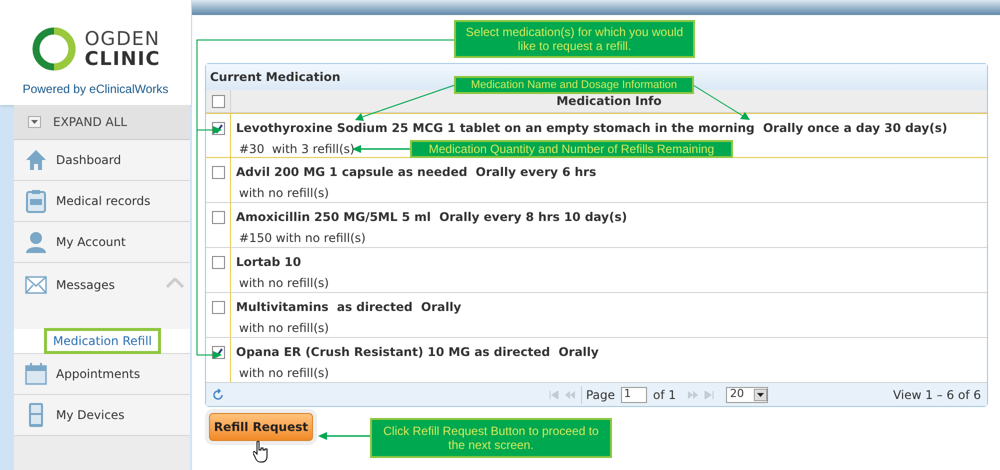 This screenshot has width=1000, height=470. I want to click on medication-row: Amoxicillin 250 MG/5ML 5 ml Orally every 8 hrs 10 day(s) #150 with no refill(s), so click(596, 225).